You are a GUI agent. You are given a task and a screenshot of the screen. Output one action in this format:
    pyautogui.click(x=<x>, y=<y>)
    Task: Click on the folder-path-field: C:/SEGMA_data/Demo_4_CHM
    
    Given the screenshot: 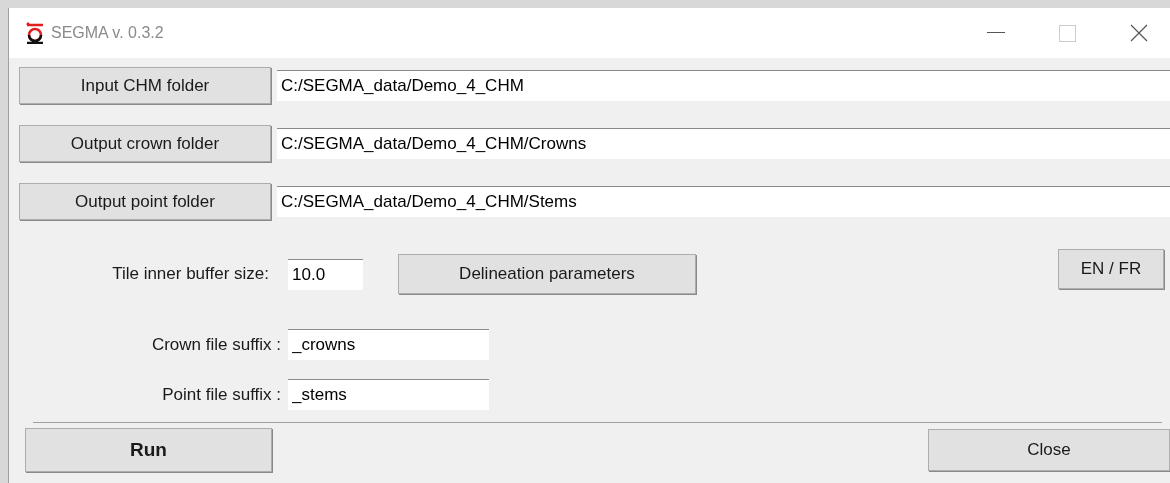 What is the action you would take?
    pyautogui.click(x=723, y=85)
    